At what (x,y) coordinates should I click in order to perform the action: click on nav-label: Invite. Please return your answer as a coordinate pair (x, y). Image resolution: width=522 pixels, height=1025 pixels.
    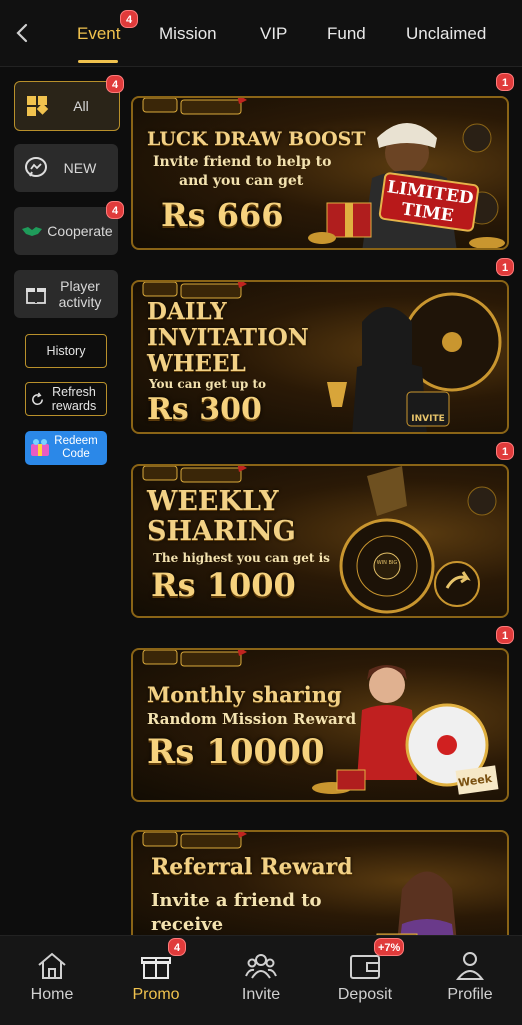
    Looking at the image, I should click on (261, 994).